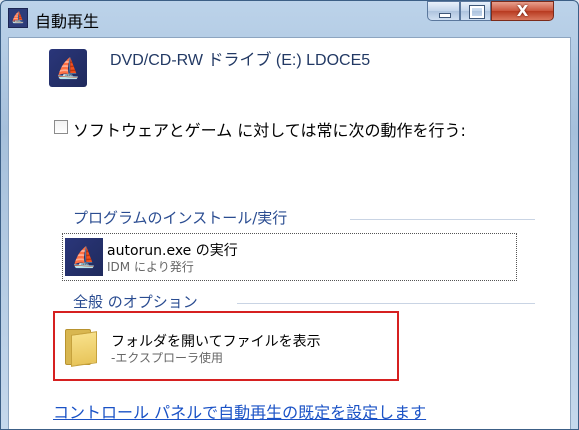 The width and height of the screenshot is (579, 430). Describe the element at coordinates (167, 358) in the screenshot. I see `open-folder-subtitle: -エクスプローラ使用` at that location.